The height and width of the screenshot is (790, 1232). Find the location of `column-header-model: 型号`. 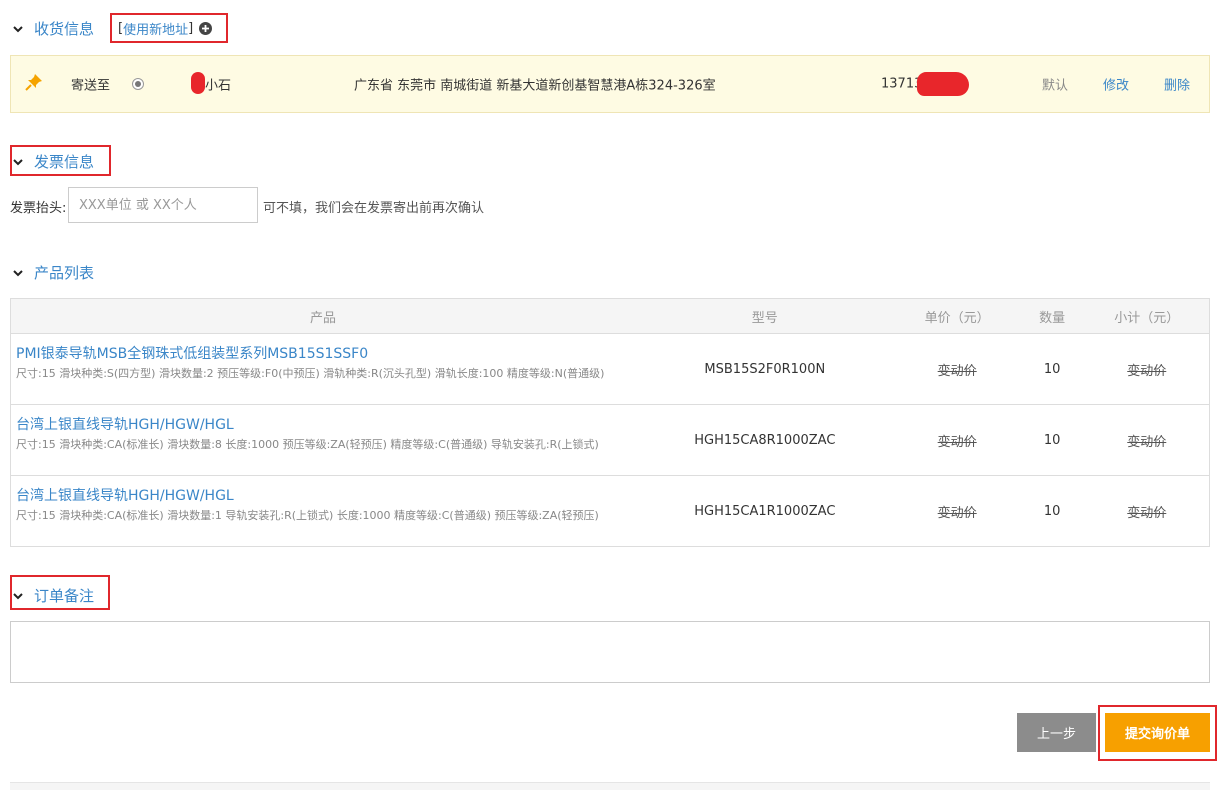

column-header-model: 型号 is located at coordinates (764, 316).